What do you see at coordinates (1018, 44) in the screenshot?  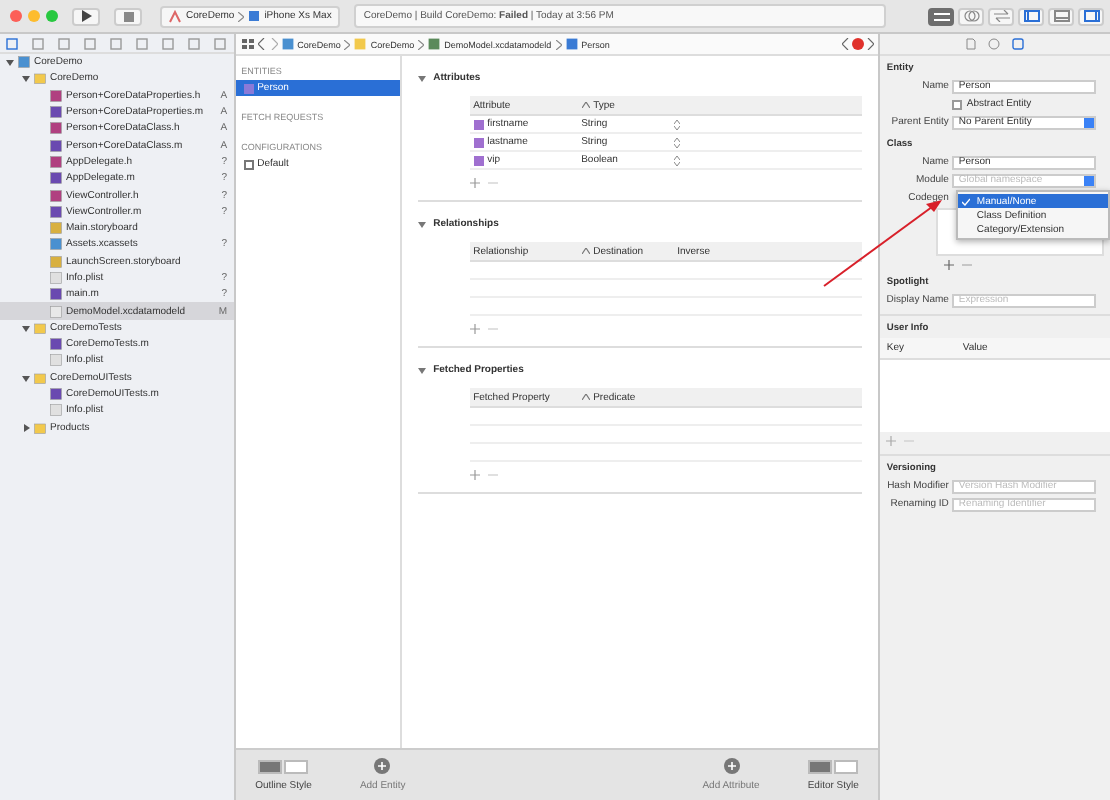 I see `data-model-icon` at bounding box center [1018, 44].